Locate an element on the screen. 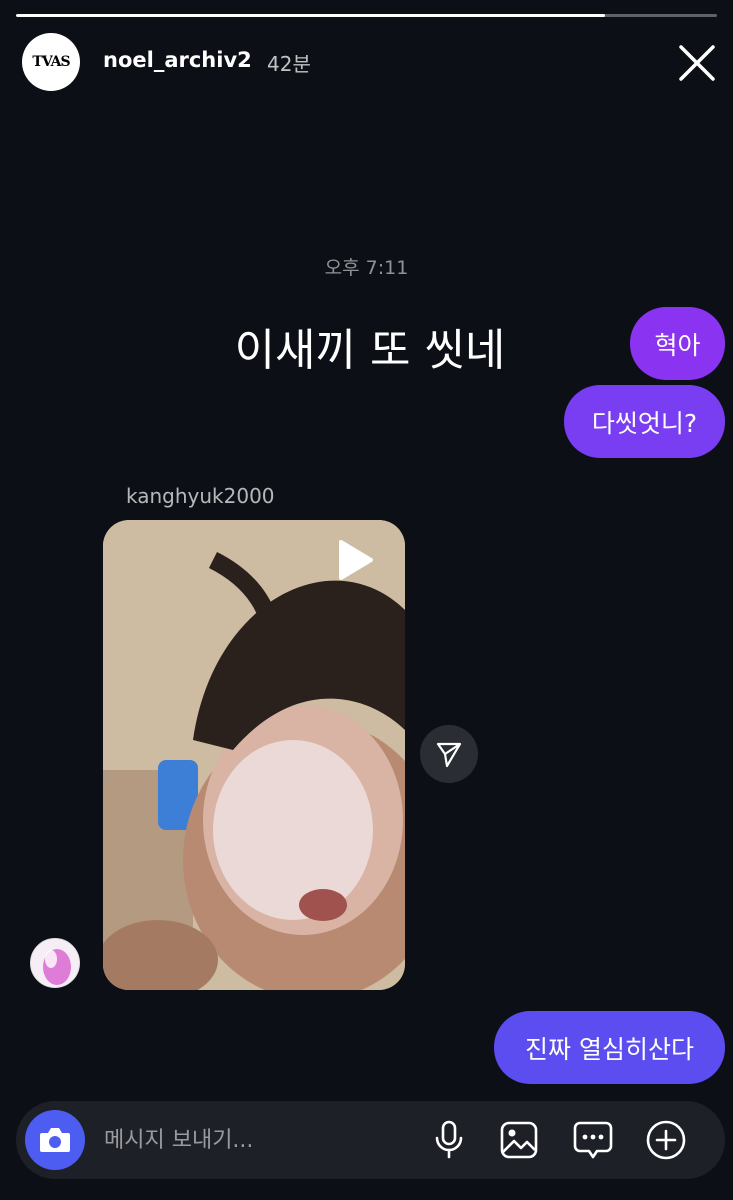 Image resolution: width=733 pixels, height=1200 pixels. shared-post-author: kanghyuk2000 is located at coordinates (200, 496).